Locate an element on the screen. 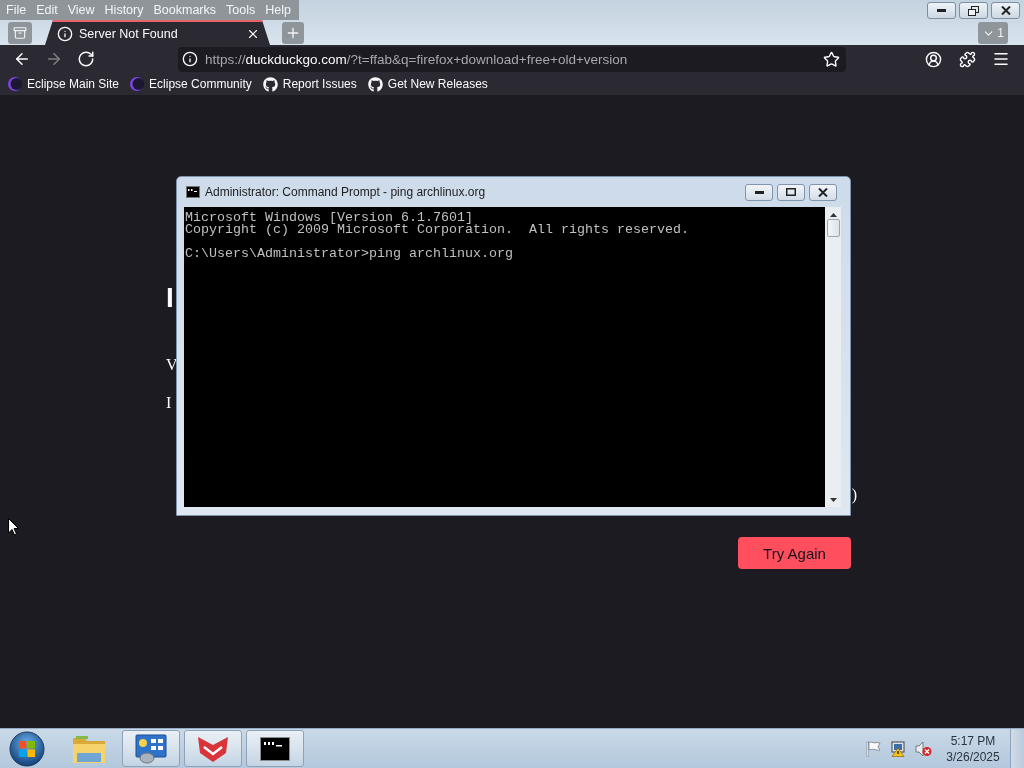  volume-button is located at coordinates (923, 748).